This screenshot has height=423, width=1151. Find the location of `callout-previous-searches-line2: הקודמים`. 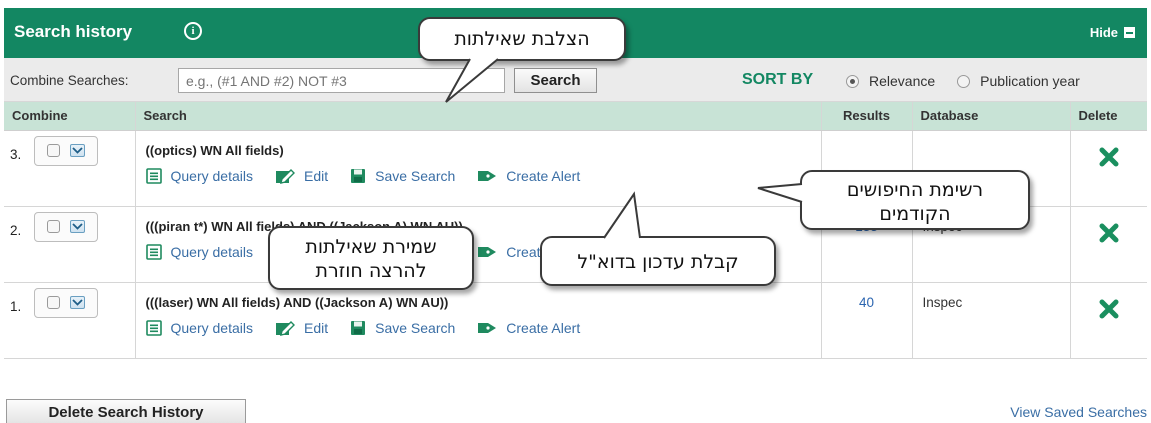

callout-previous-searches-line2: הקודמים is located at coordinates (915, 214).